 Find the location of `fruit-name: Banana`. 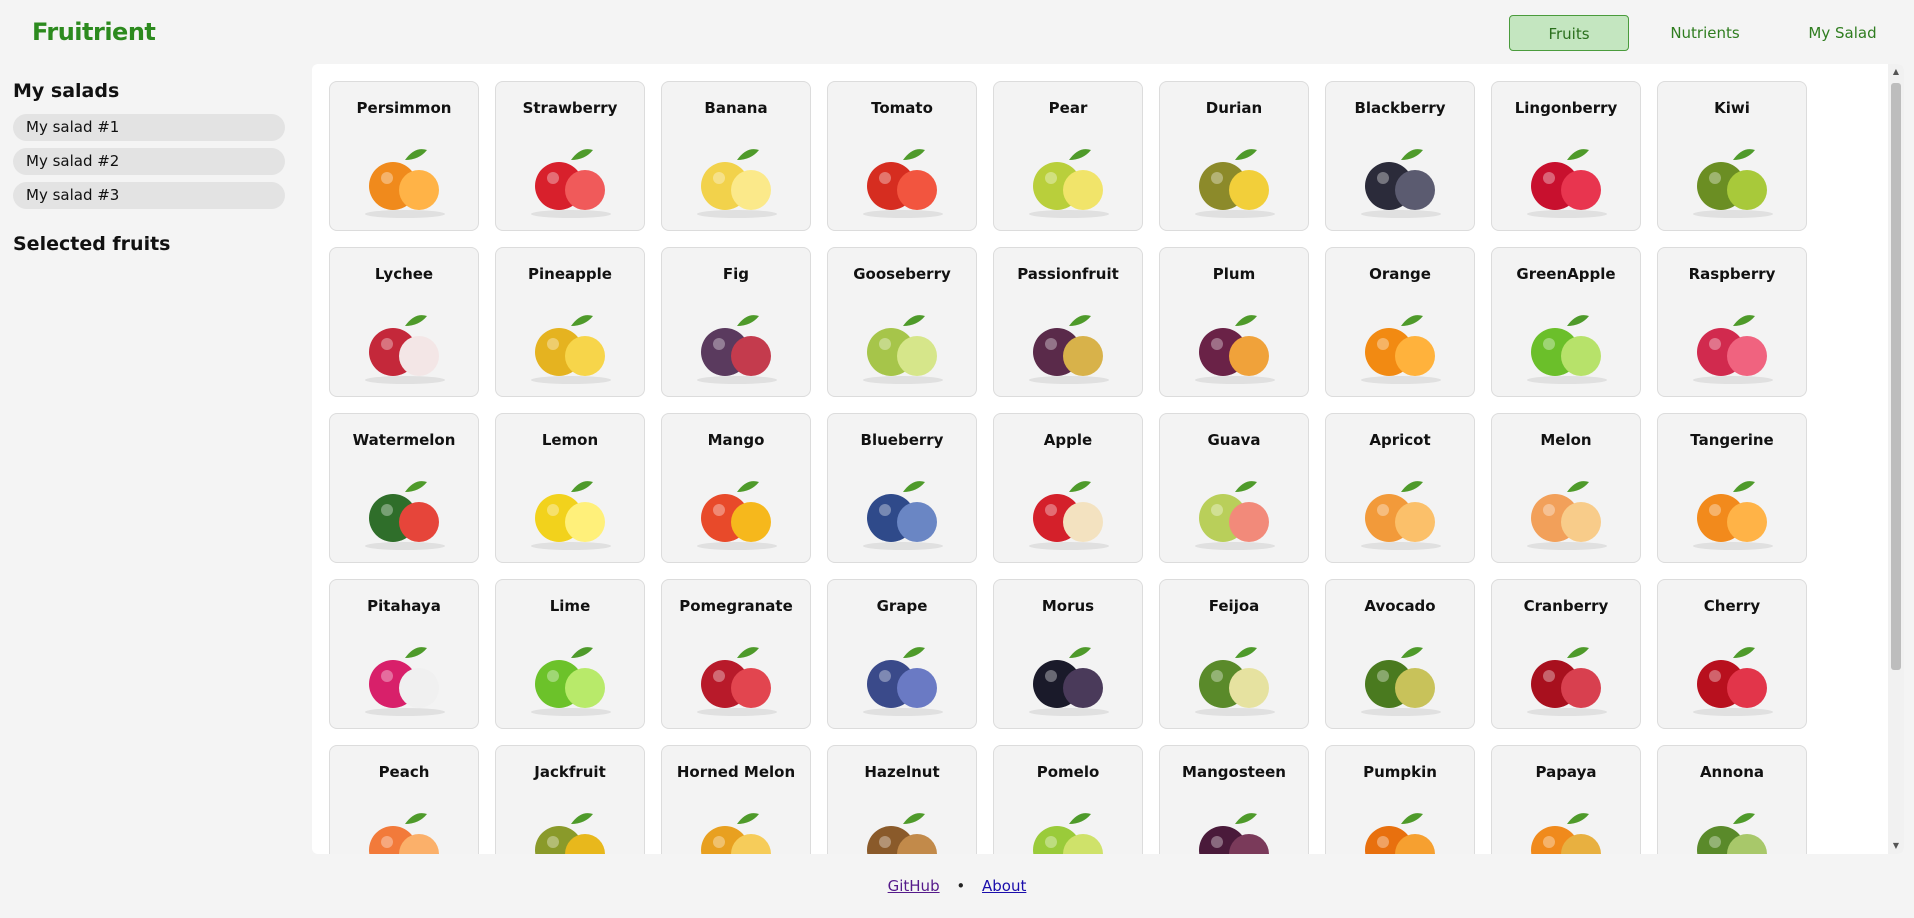

fruit-name: Banana is located at coordinates (736, 108).